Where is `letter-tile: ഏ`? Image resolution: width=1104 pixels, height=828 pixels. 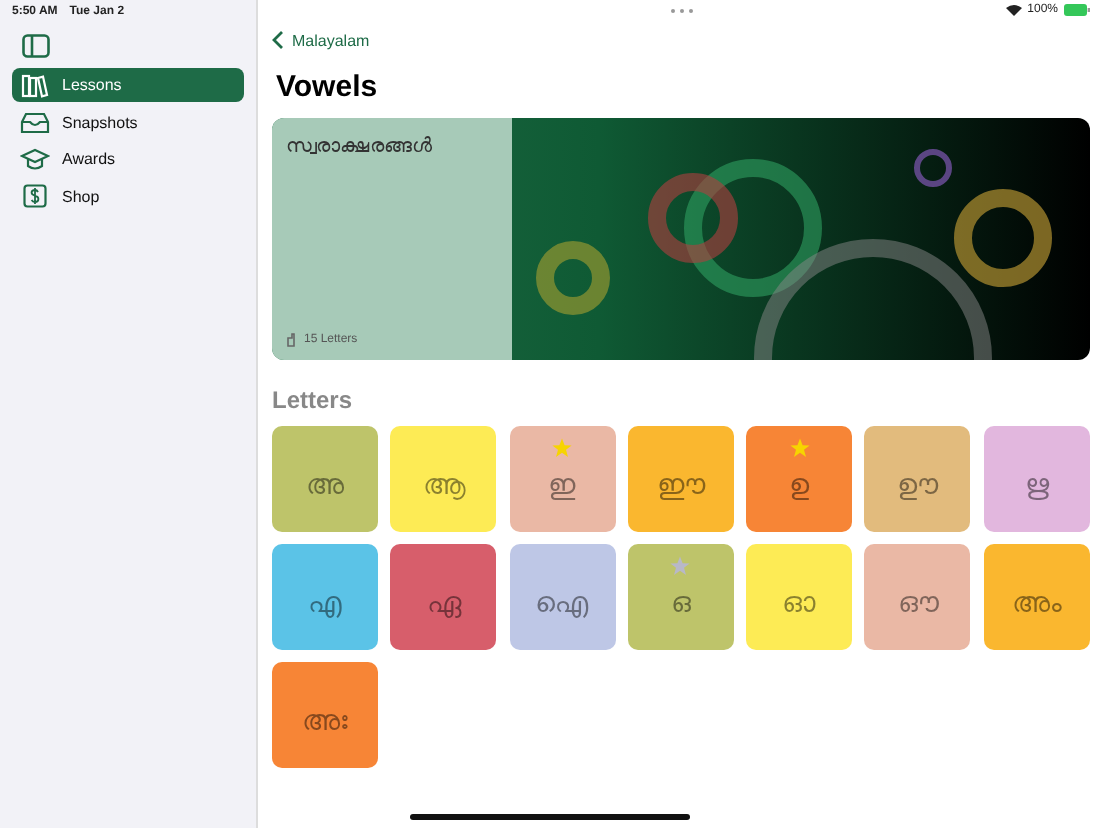 letter-tile: ഏ is located at coordinates (443, 597).